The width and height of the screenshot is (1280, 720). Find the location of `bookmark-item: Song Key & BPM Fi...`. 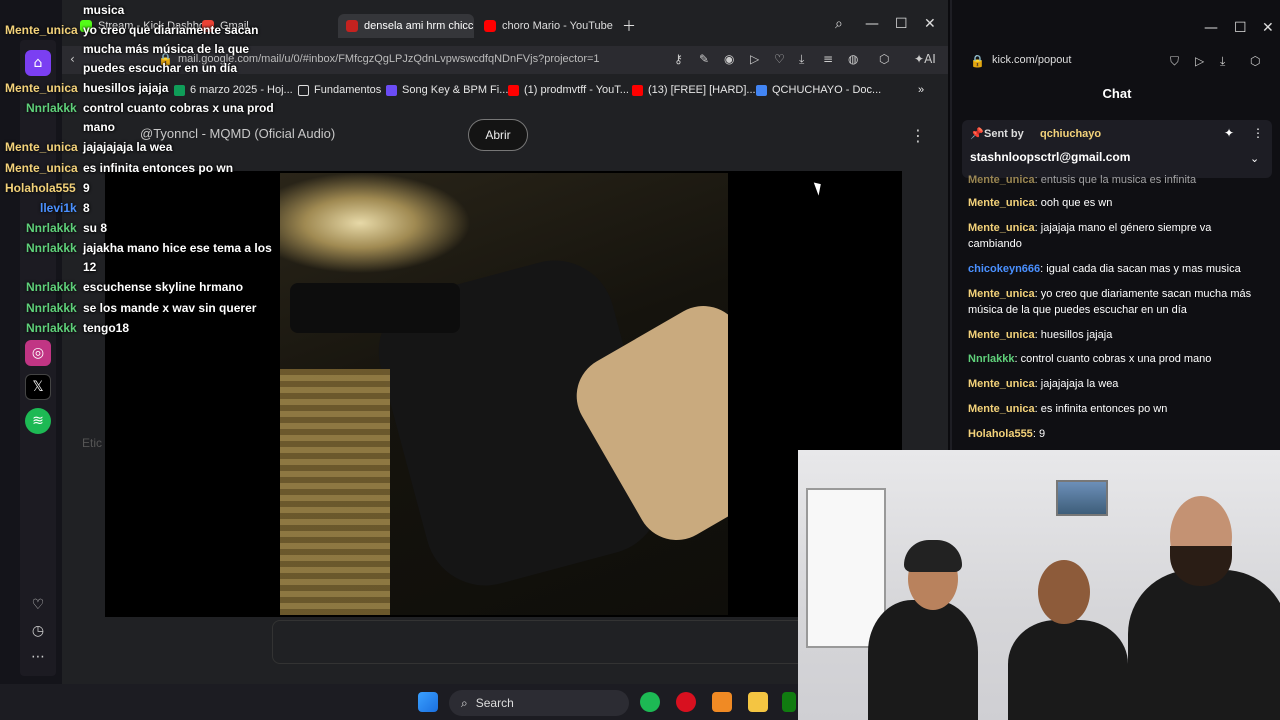

bookmark-item: Song Key & BPM Fi... is located at coordinates (447, 90).